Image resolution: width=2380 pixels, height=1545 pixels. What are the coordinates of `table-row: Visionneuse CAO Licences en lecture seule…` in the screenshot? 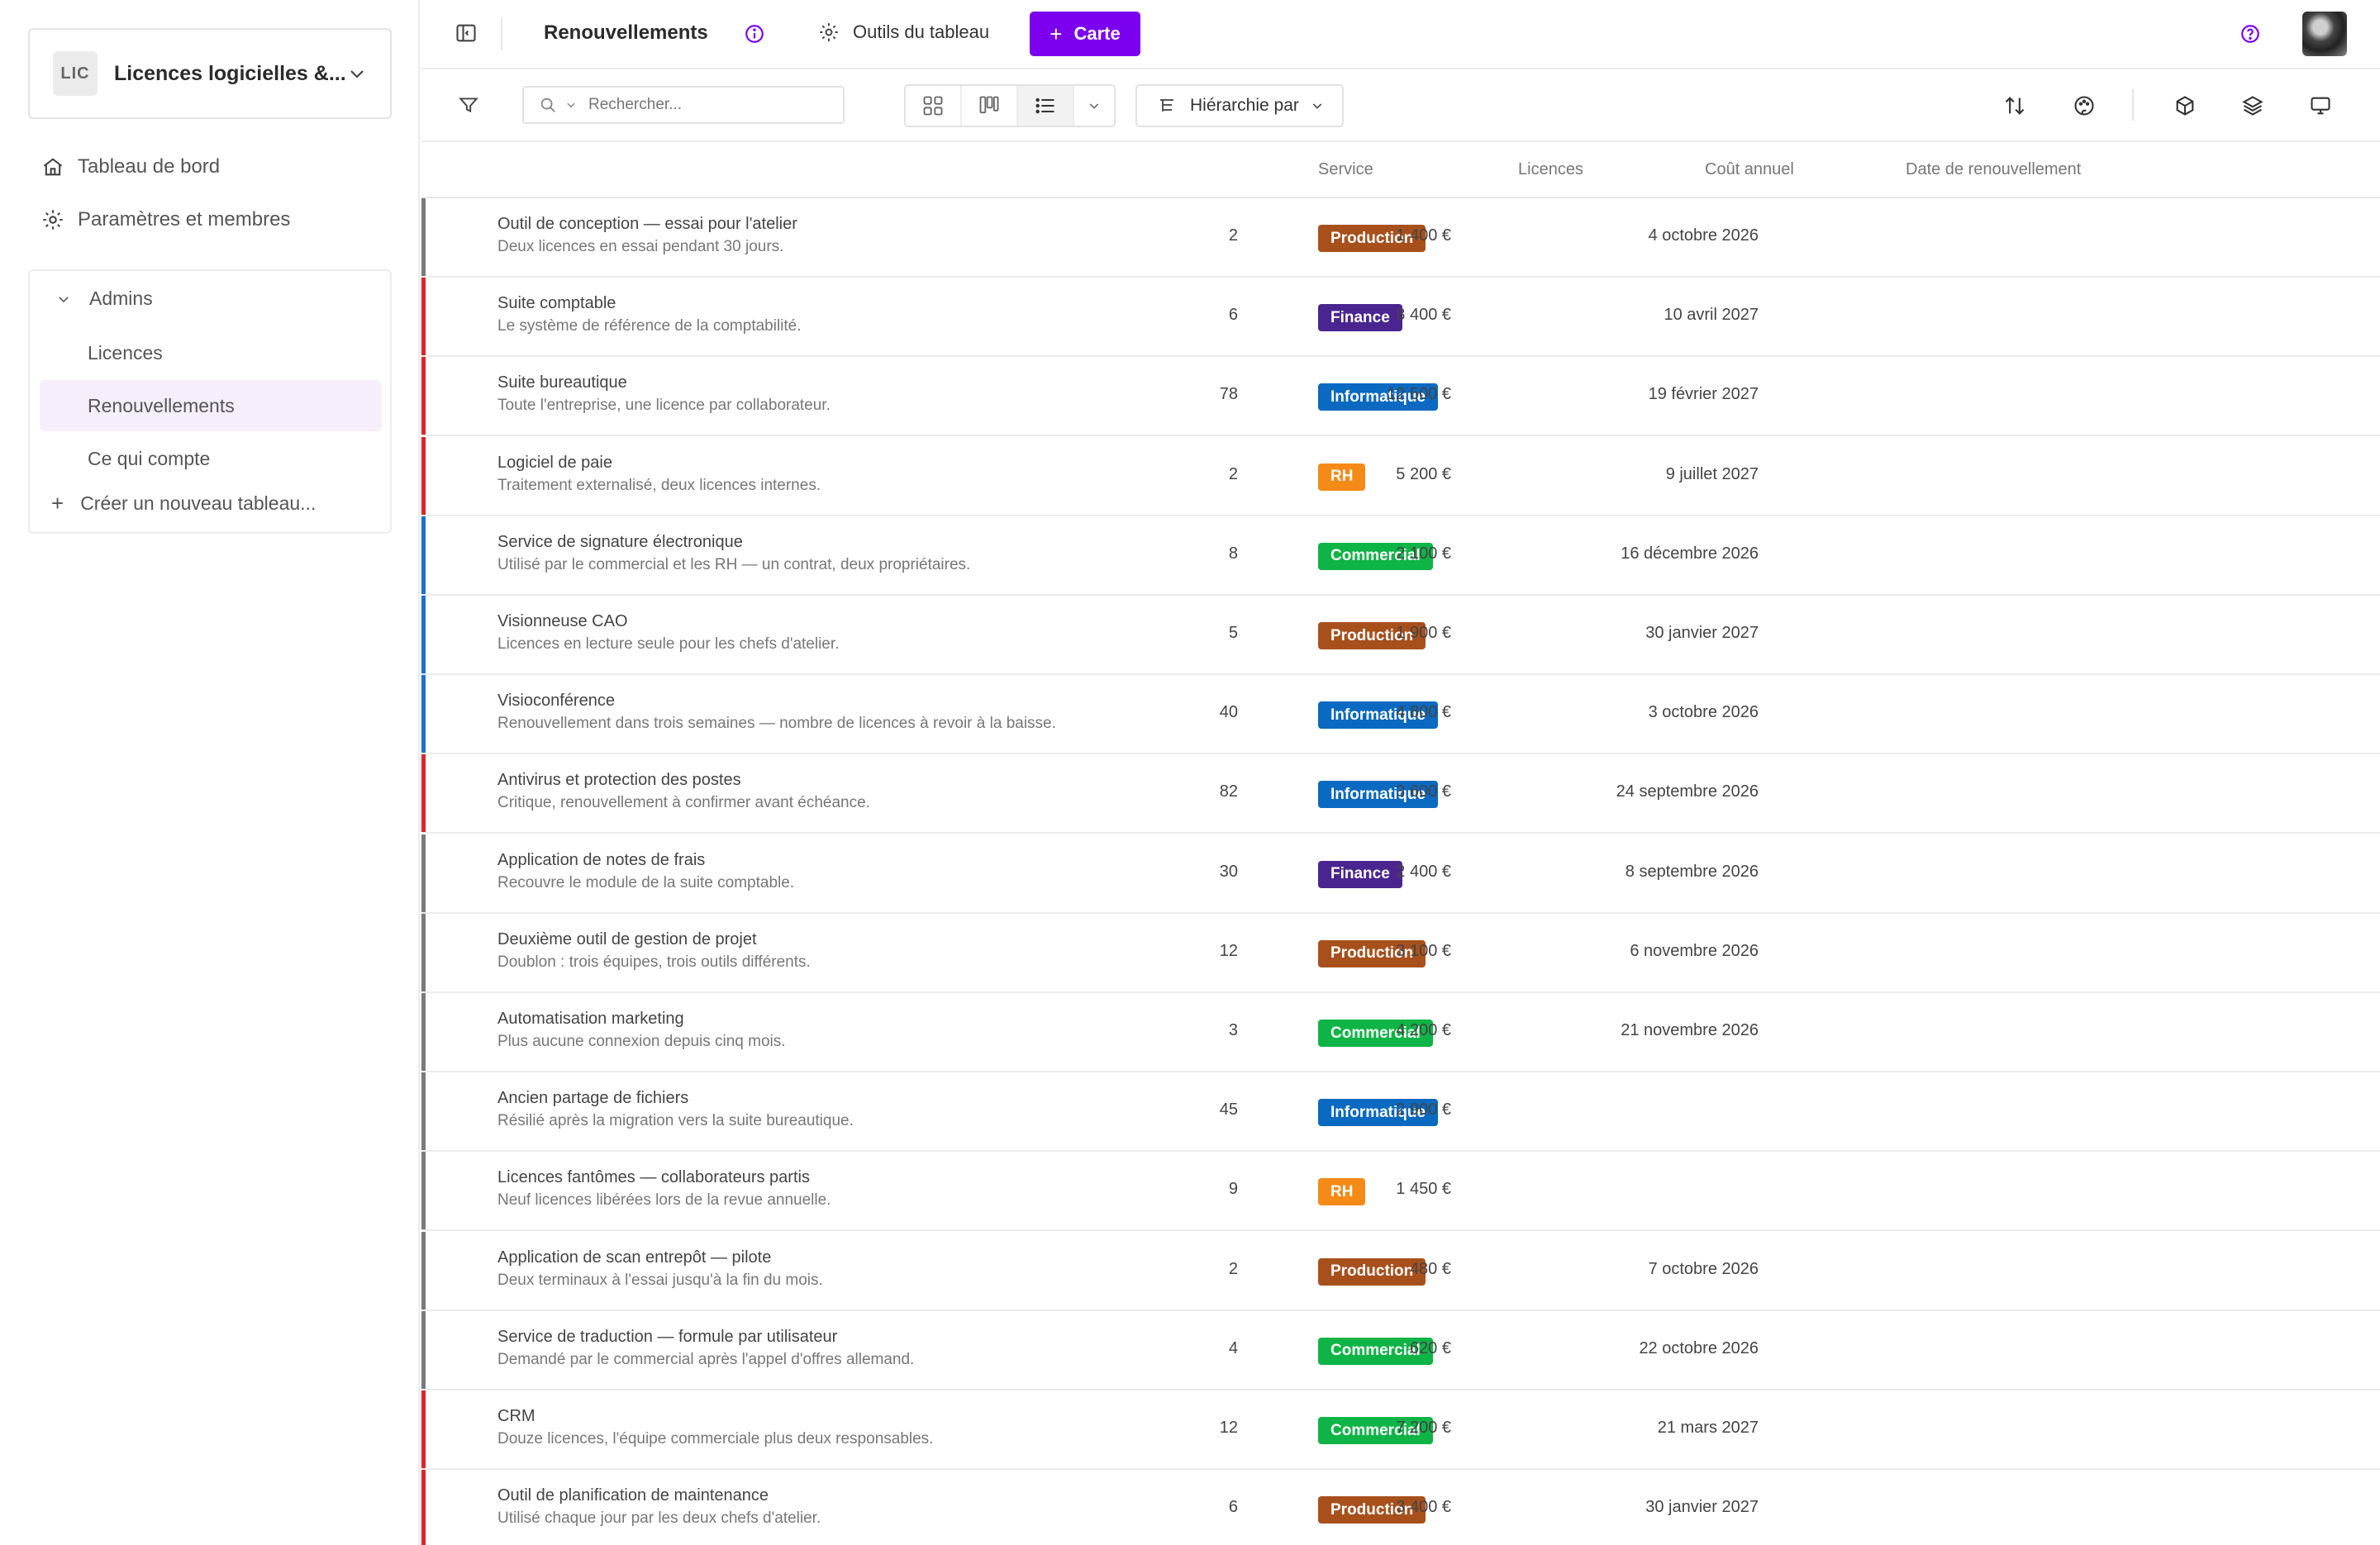 It's located at (1400, 635).